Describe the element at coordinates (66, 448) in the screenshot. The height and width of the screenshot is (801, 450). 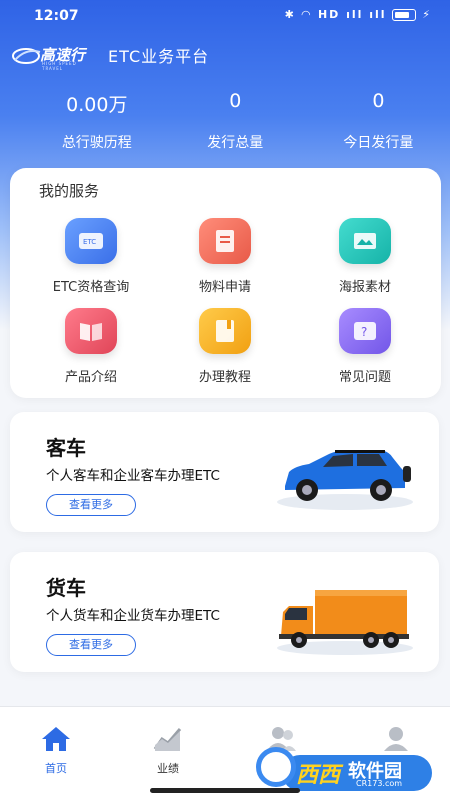
I see `card-title: 客车` at that location.